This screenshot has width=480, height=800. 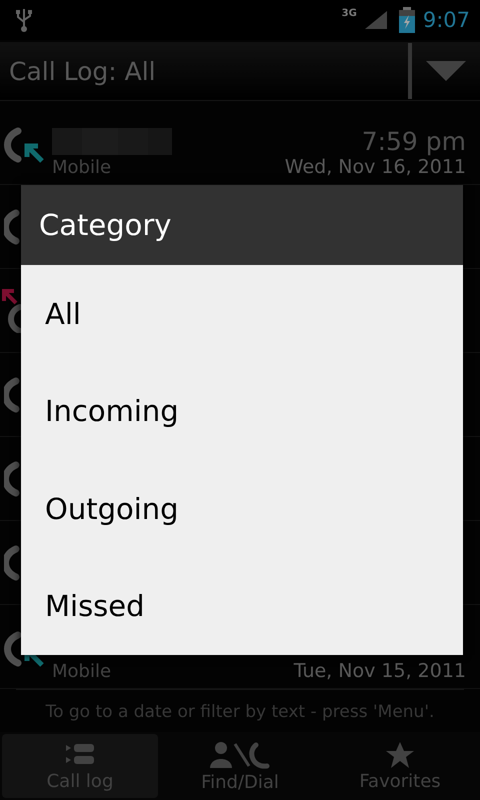 I want to click on network-type: 3G, so click(x=349, y=13).